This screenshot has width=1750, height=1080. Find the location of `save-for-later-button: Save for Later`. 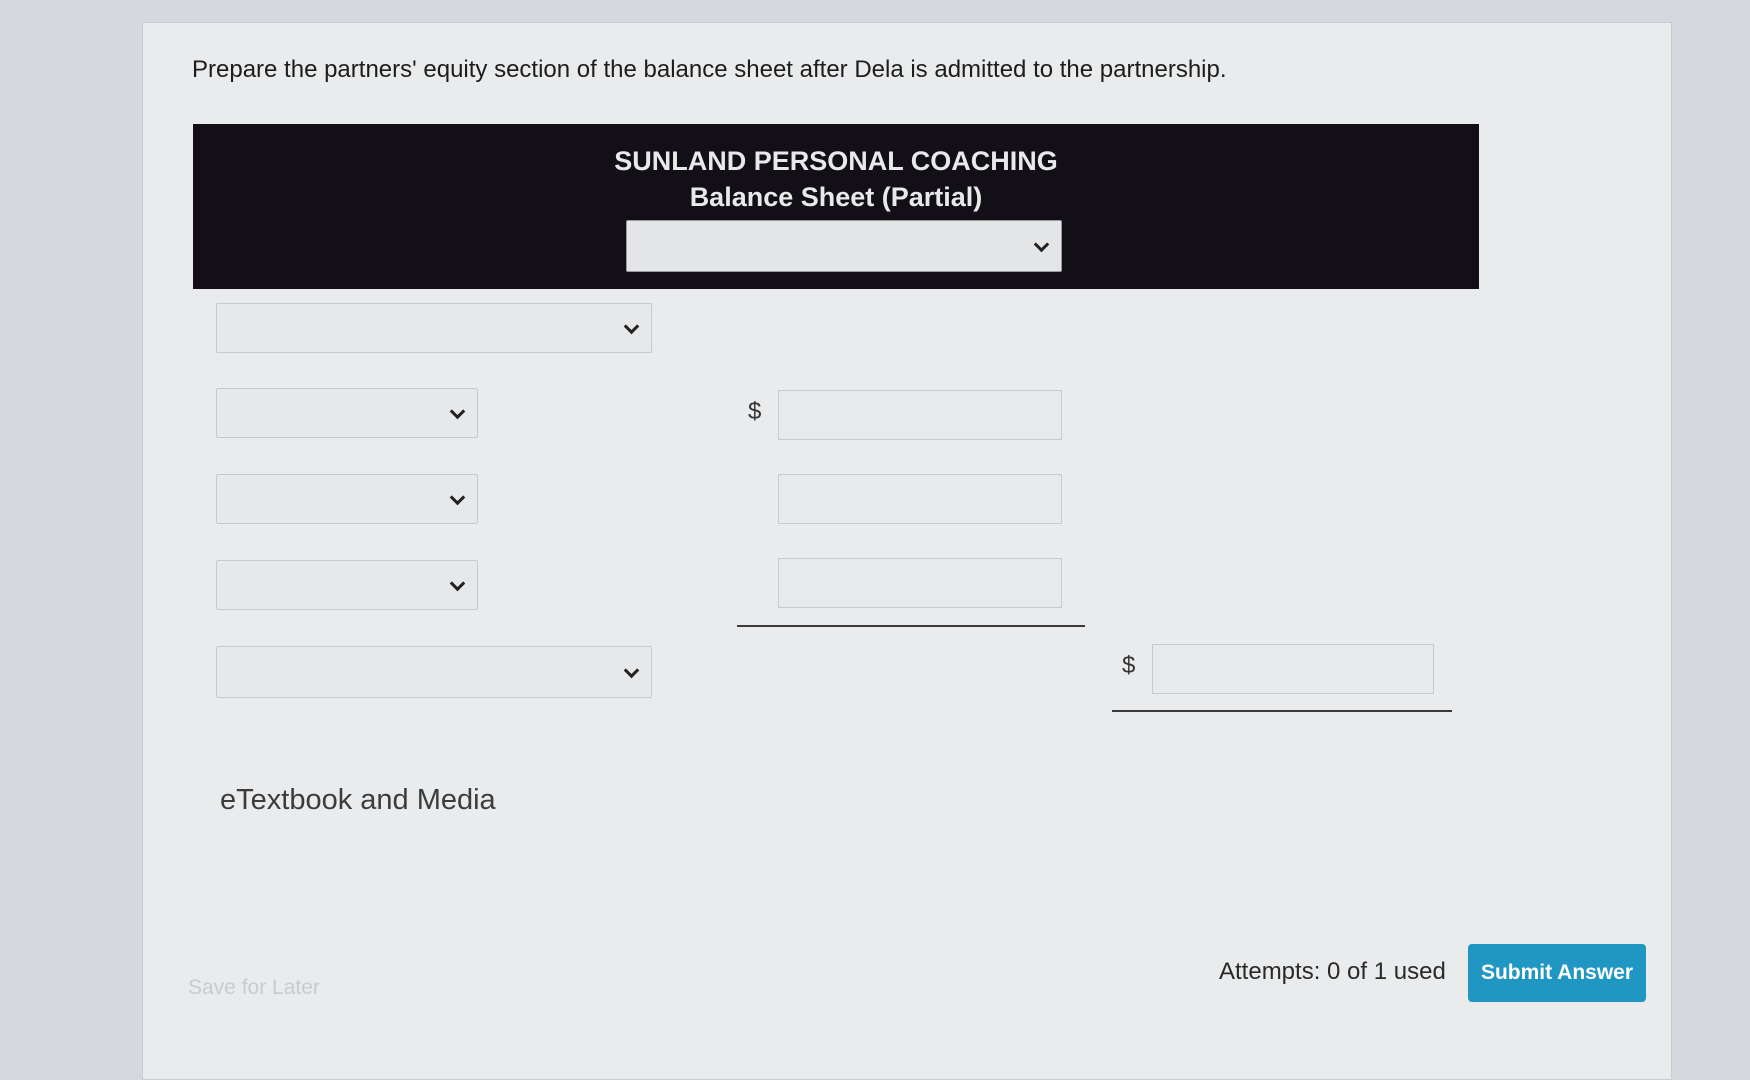

save-for-later-button: Save for Later is located at coordinates (254, 988).